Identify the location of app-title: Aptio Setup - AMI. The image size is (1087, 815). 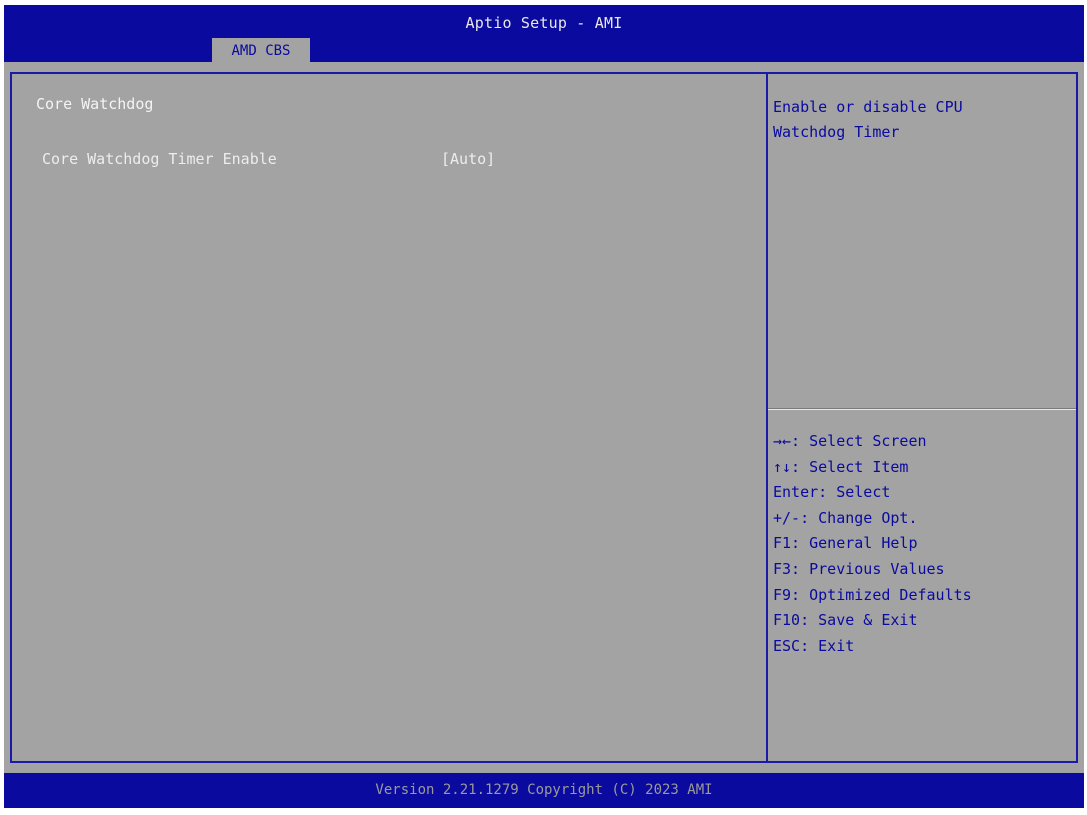
(544, 23).